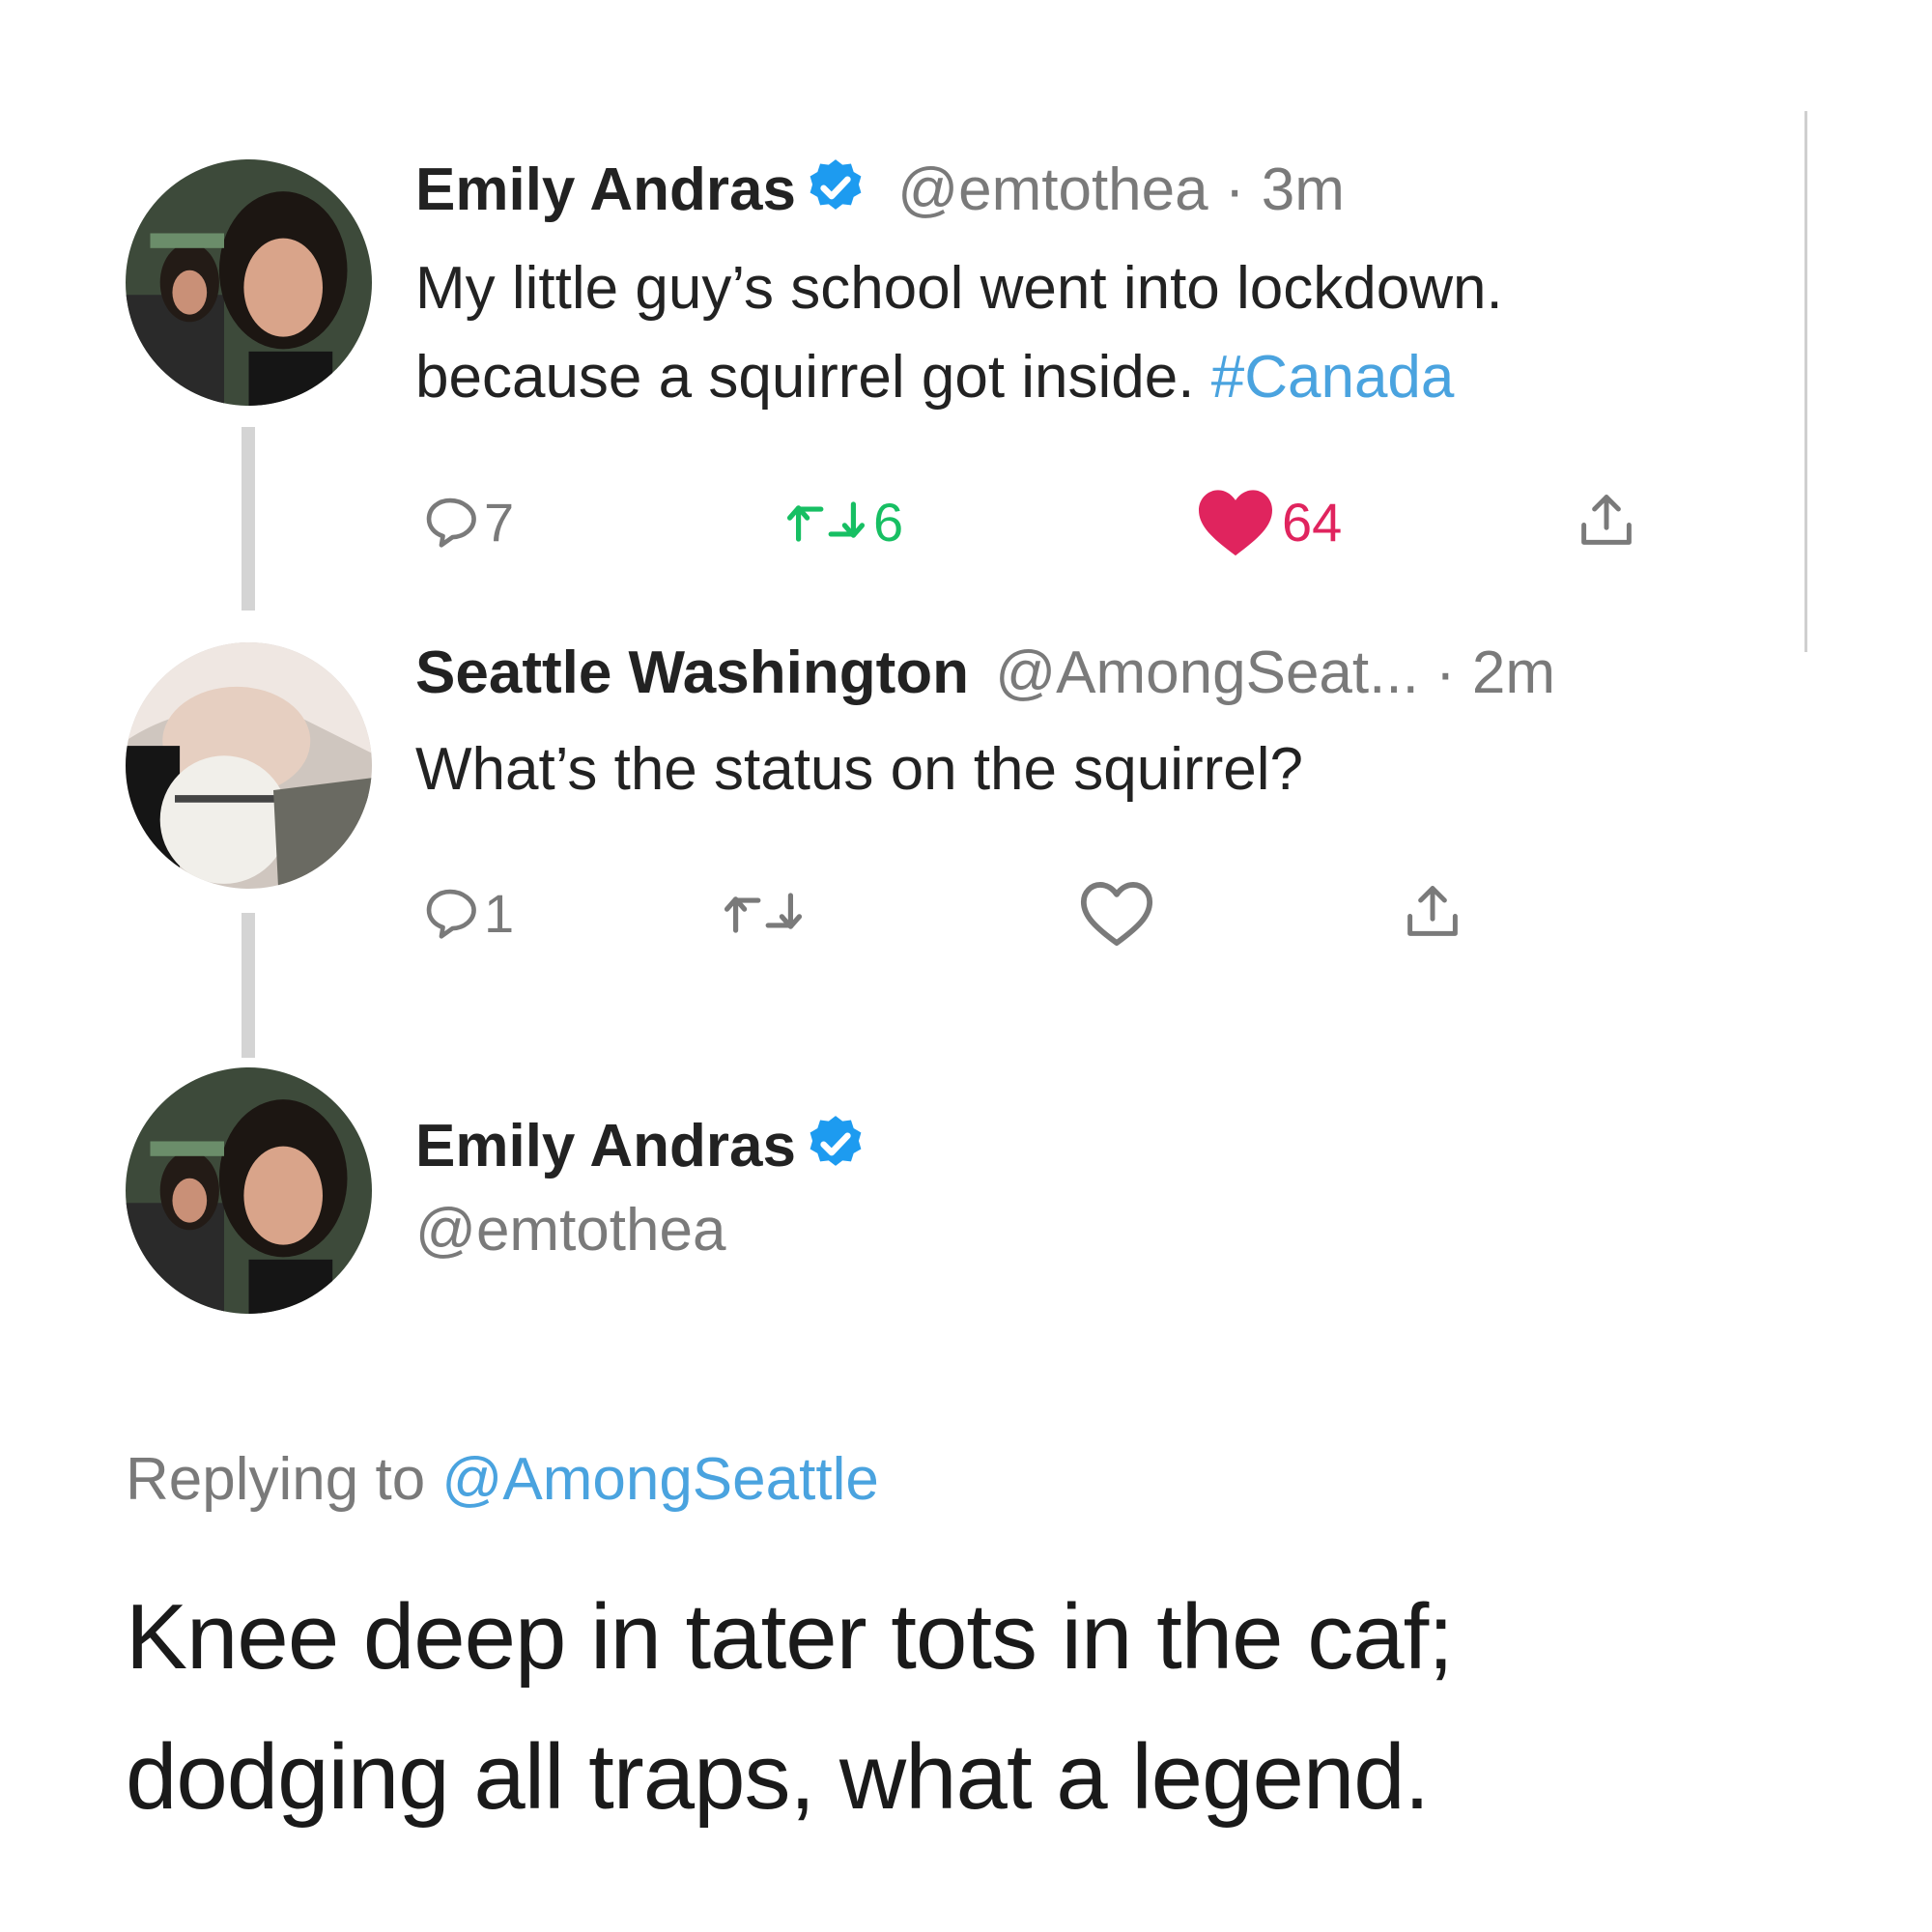 The image size is (1932, 1932). I want to click on tweet2-text: What’s the status on the squirrel?, so click(859, 769).